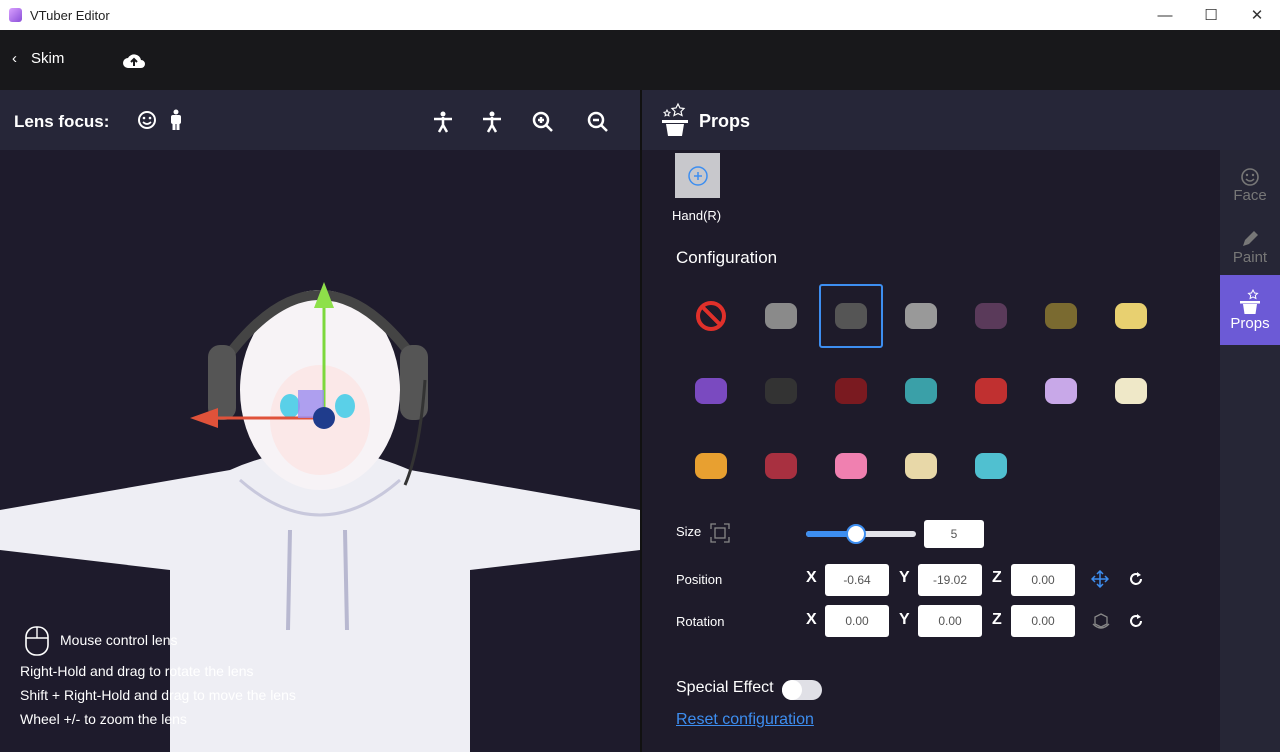  What do you see at coordinates (640, 15) in the screenshot?
I see `title-bar: VTuber Editor — ☐ ✕` at bounding box center [640, 15].